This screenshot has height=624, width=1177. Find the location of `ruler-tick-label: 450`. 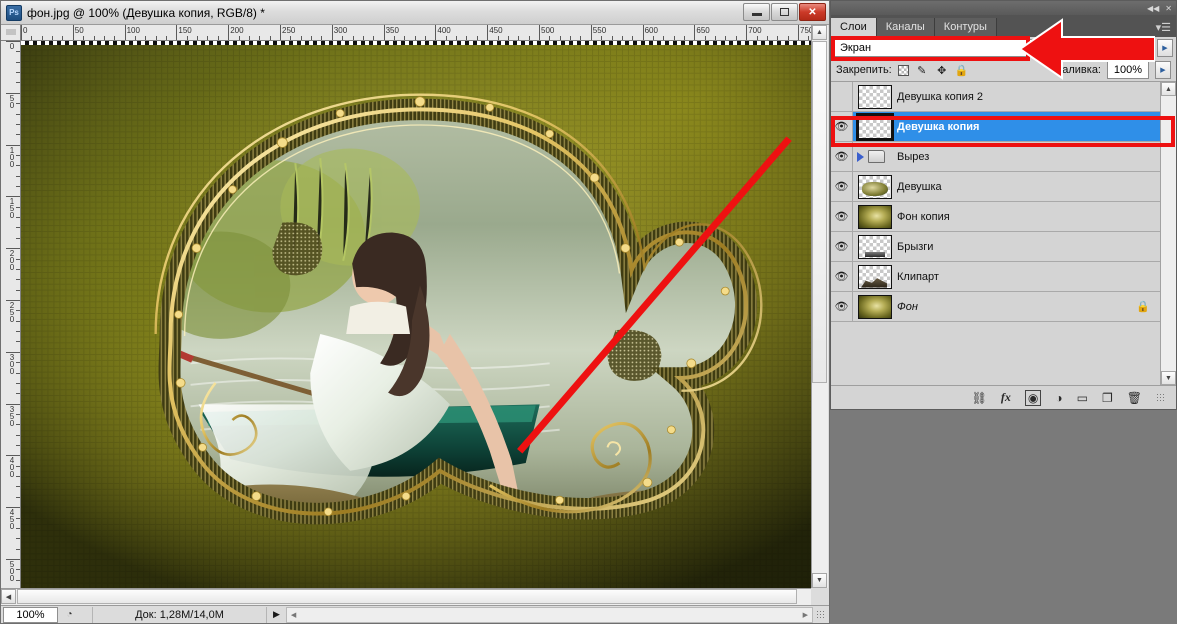

ruler-tick-label: 450 is located at coordinates (12, 520).